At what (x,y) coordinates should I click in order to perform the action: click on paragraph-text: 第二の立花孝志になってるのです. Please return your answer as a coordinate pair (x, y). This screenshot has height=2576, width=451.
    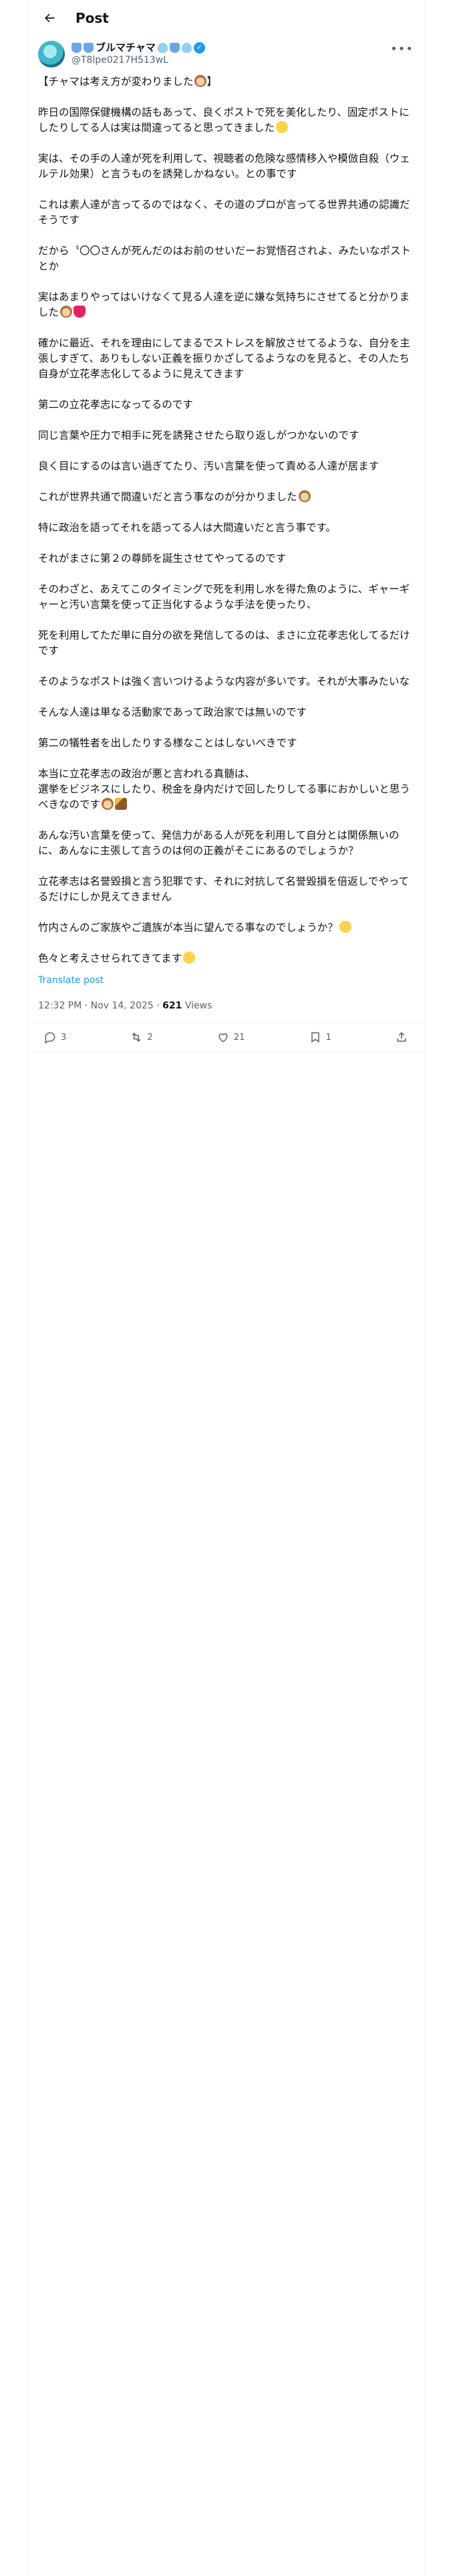
    Looking at the image, I should click on (115, 405).